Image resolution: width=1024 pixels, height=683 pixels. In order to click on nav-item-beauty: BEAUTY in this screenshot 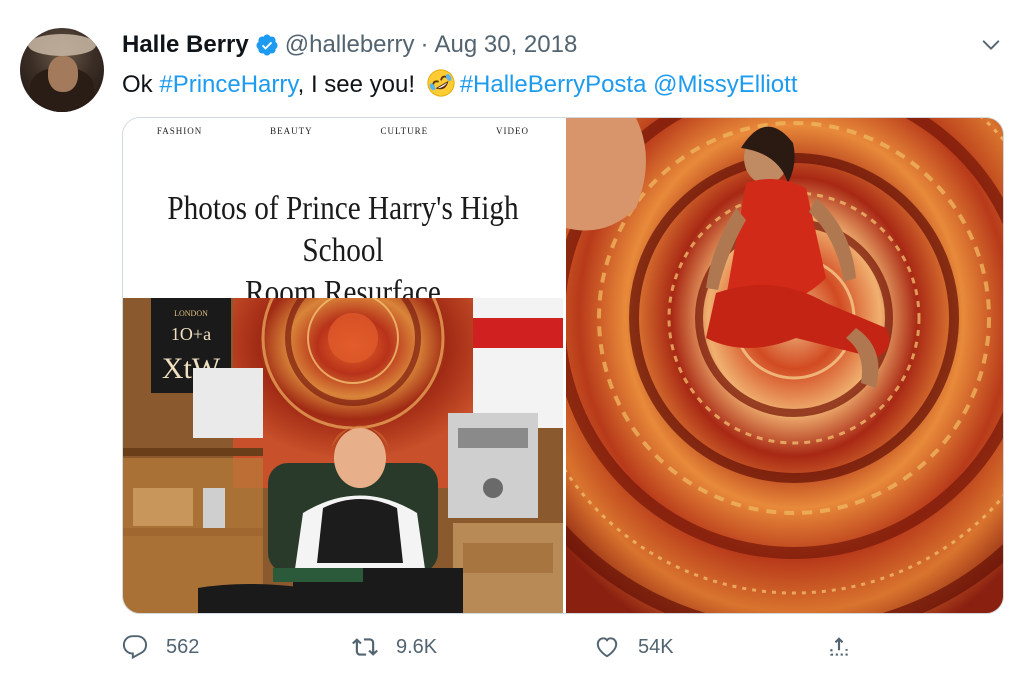, I will do `click(291, 131)`.